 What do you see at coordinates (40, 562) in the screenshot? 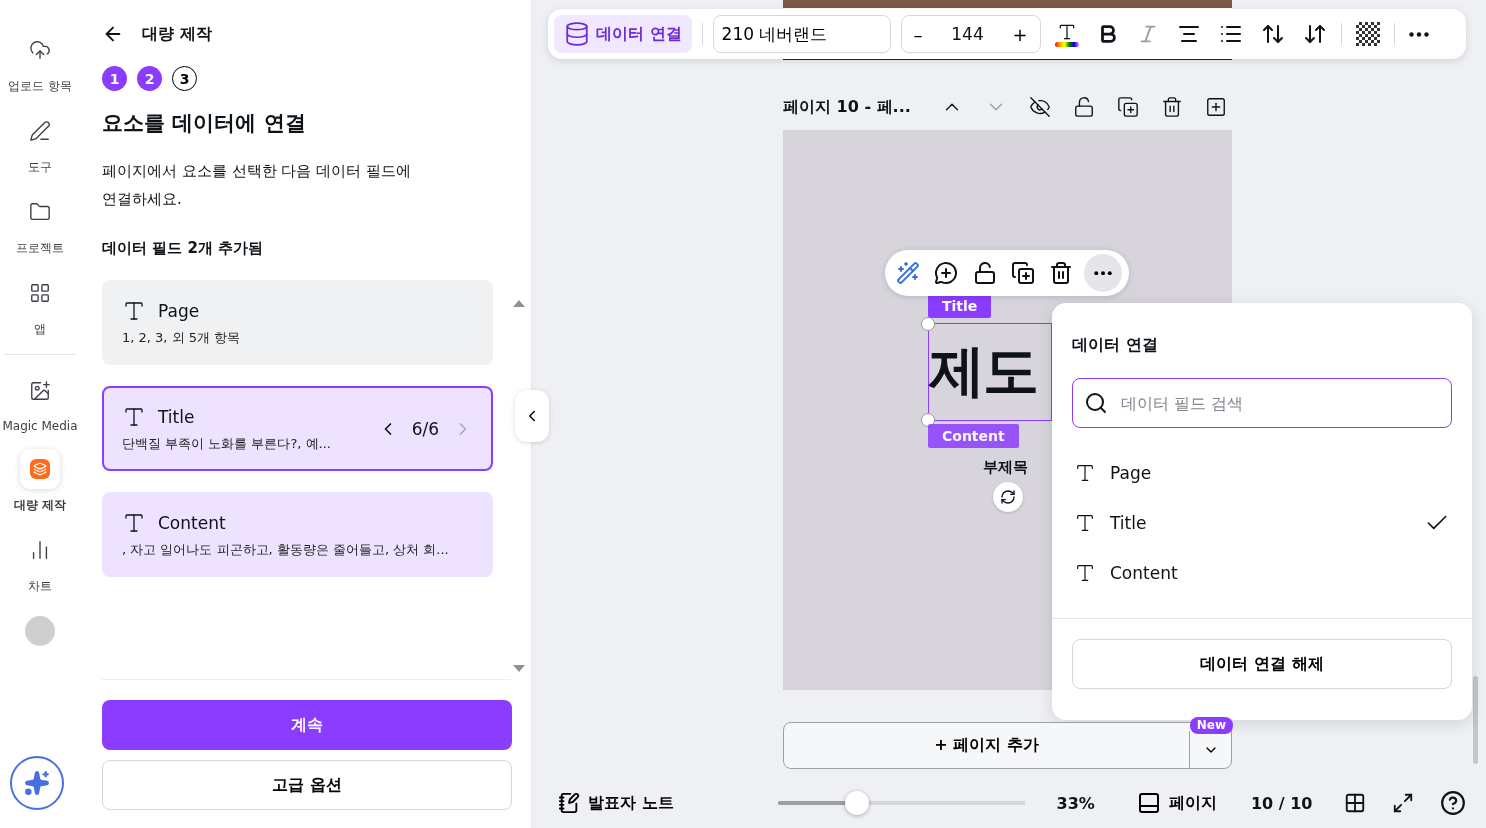
I see `rail-item: 차트` at bounding box center [40, 562].